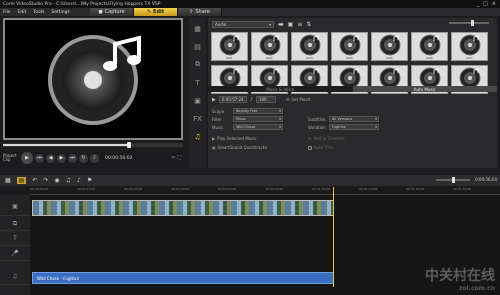 The height and width of the screenshot is (295, 500). I want to click on step-back-icon: ◀, so click(50, 158).